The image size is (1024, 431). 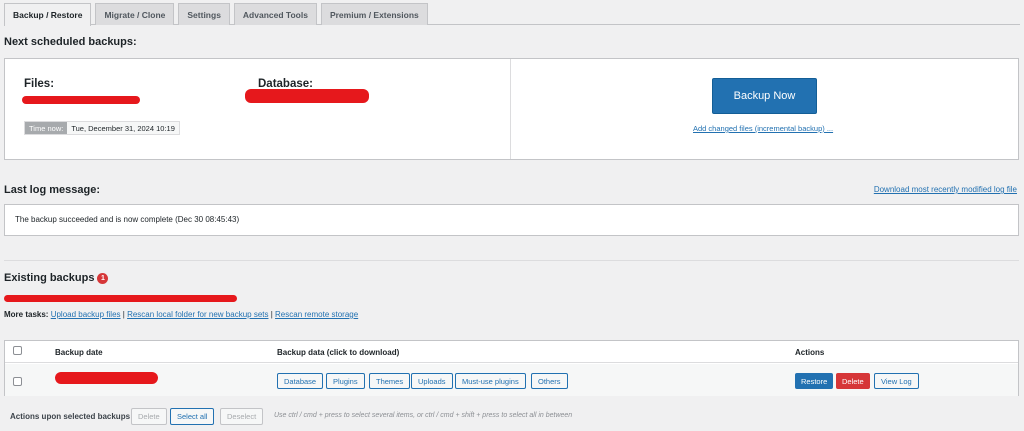 What do you see at coordinates (511, 260) in the screenshot?
I see `section-divider` at bounding box center [511, 260].